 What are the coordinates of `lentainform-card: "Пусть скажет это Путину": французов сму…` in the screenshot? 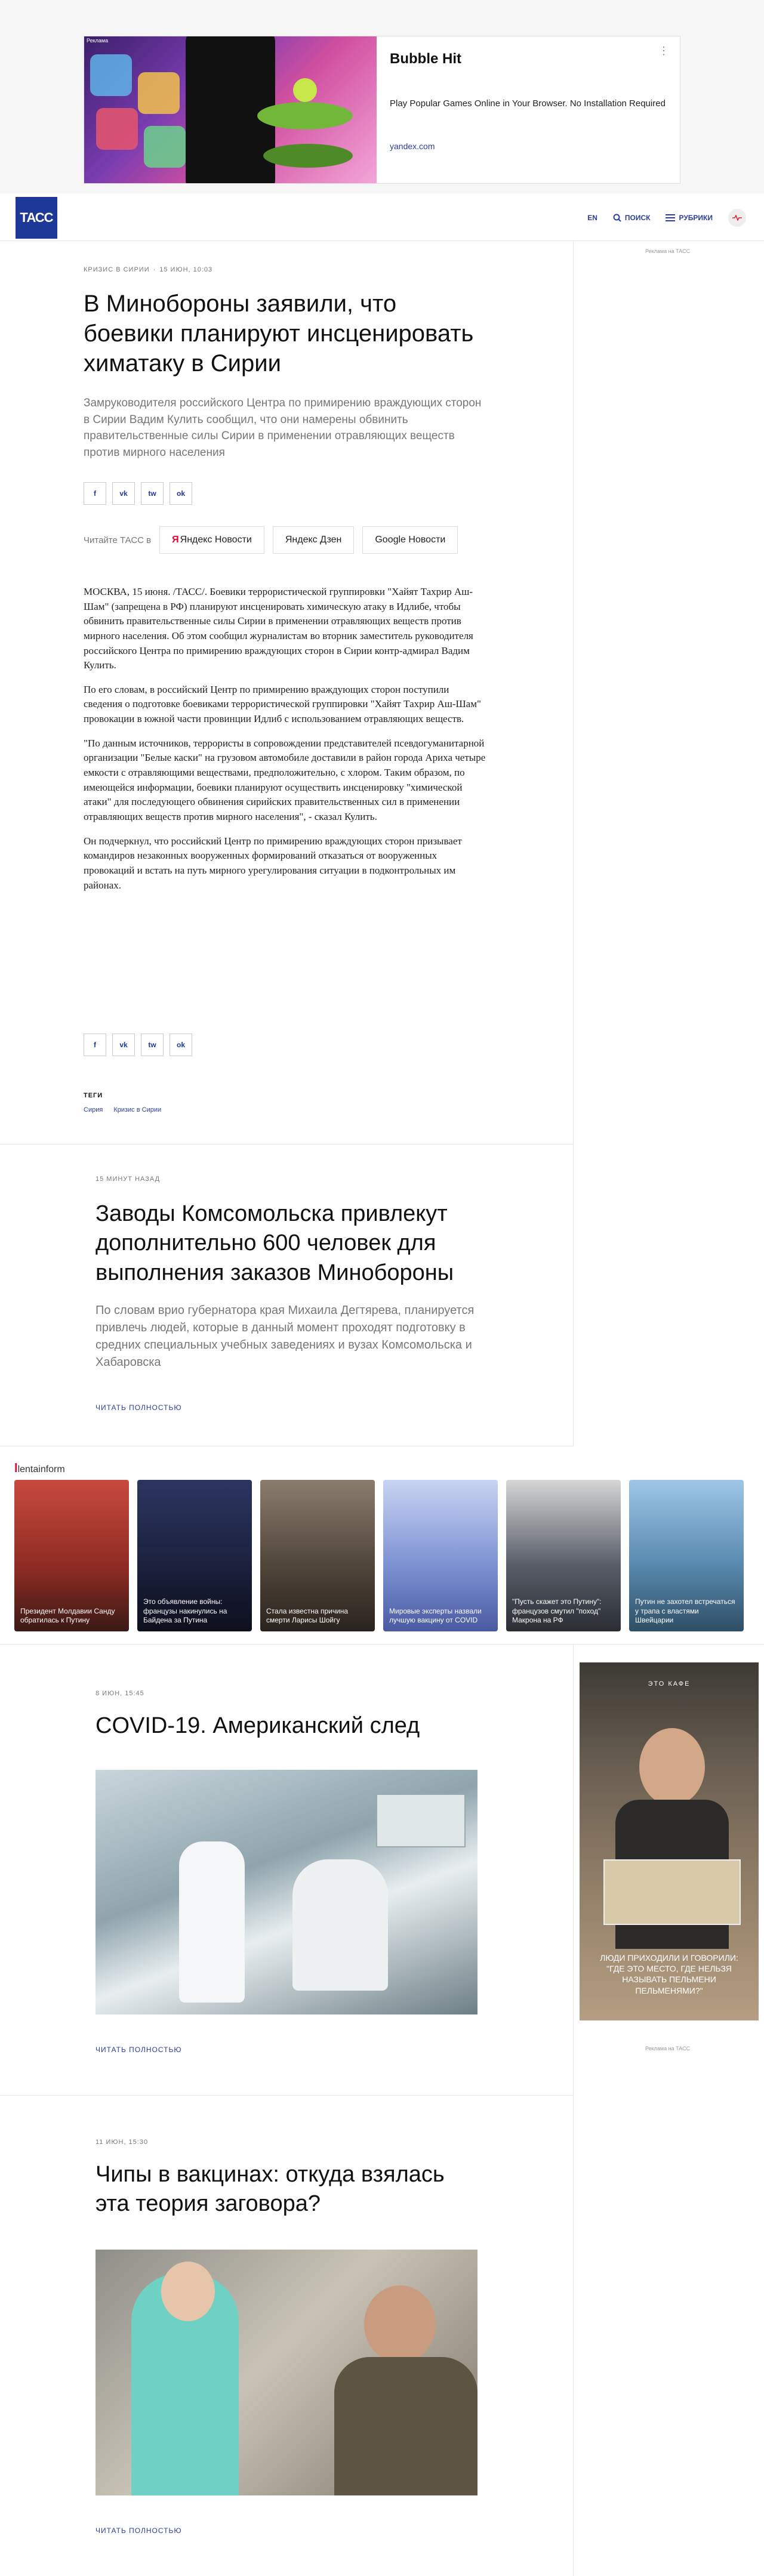 It's located at (563, 1555).